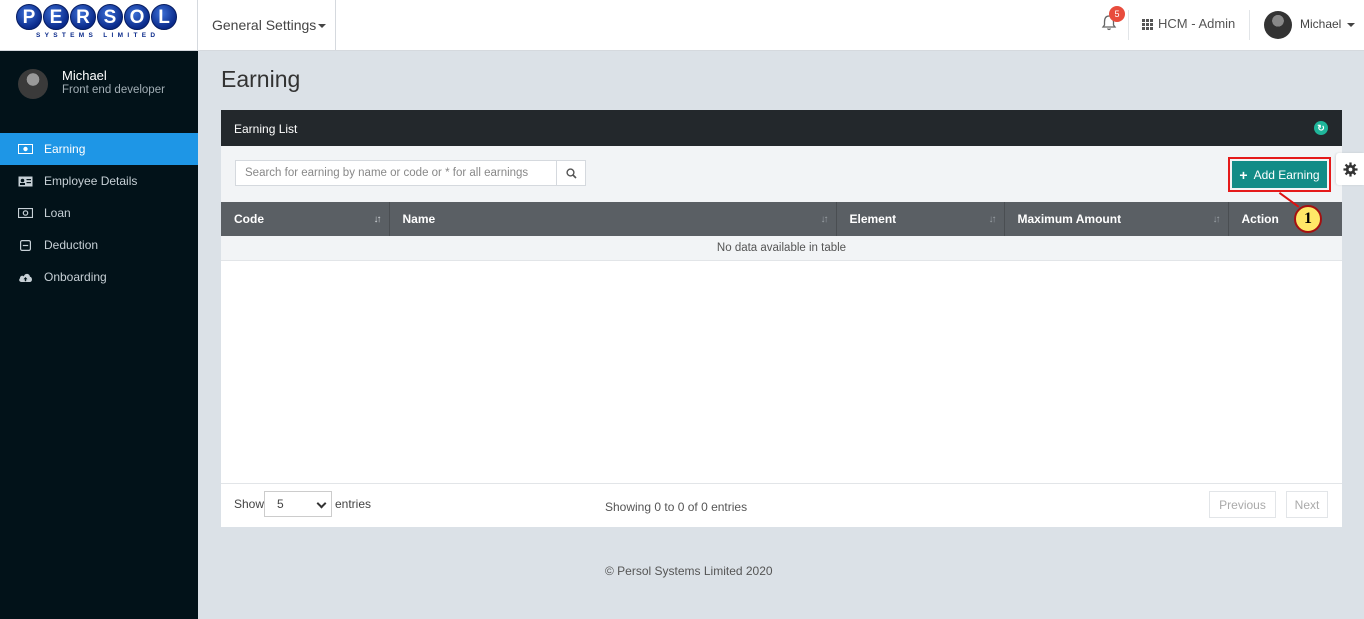 Image resolution: width=1364 pixels, height=619 pixels. Describe the element at coordinates (249, 219) in the screenshot. I see `column-header-label: Code` at that location.